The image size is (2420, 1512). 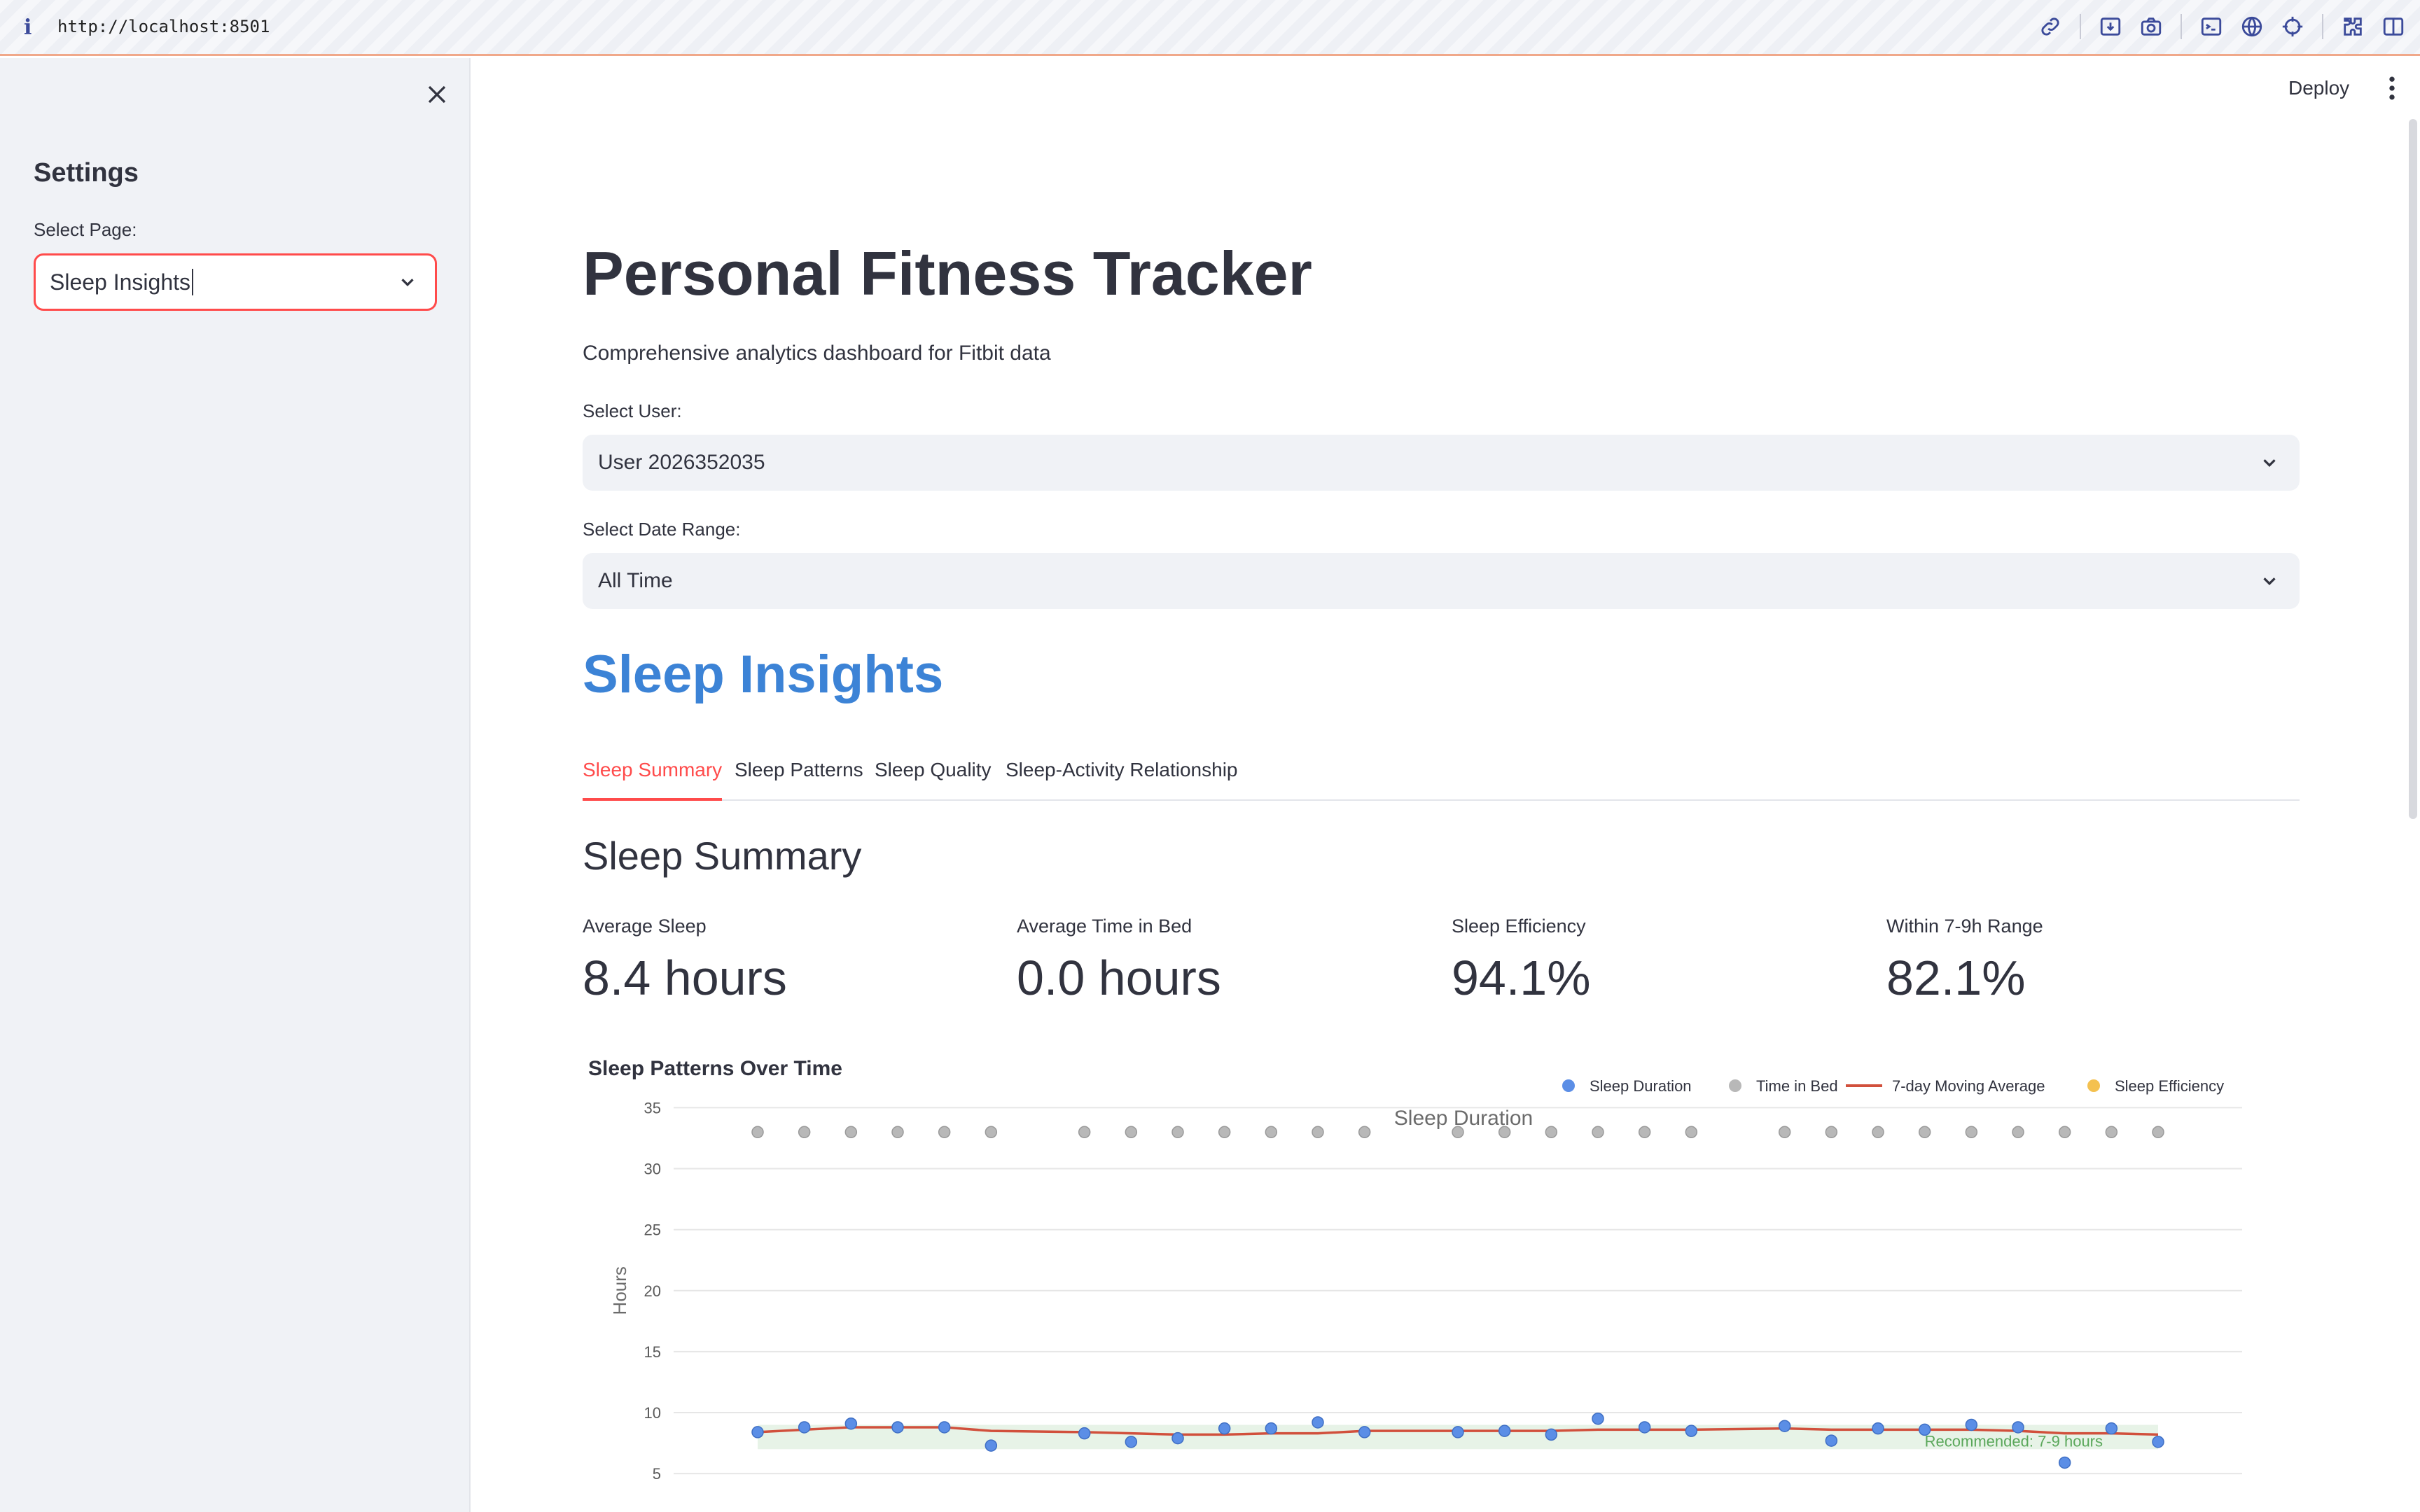 I want to click on url-bar: http://localhost:8501, so click(x=163, y=26).